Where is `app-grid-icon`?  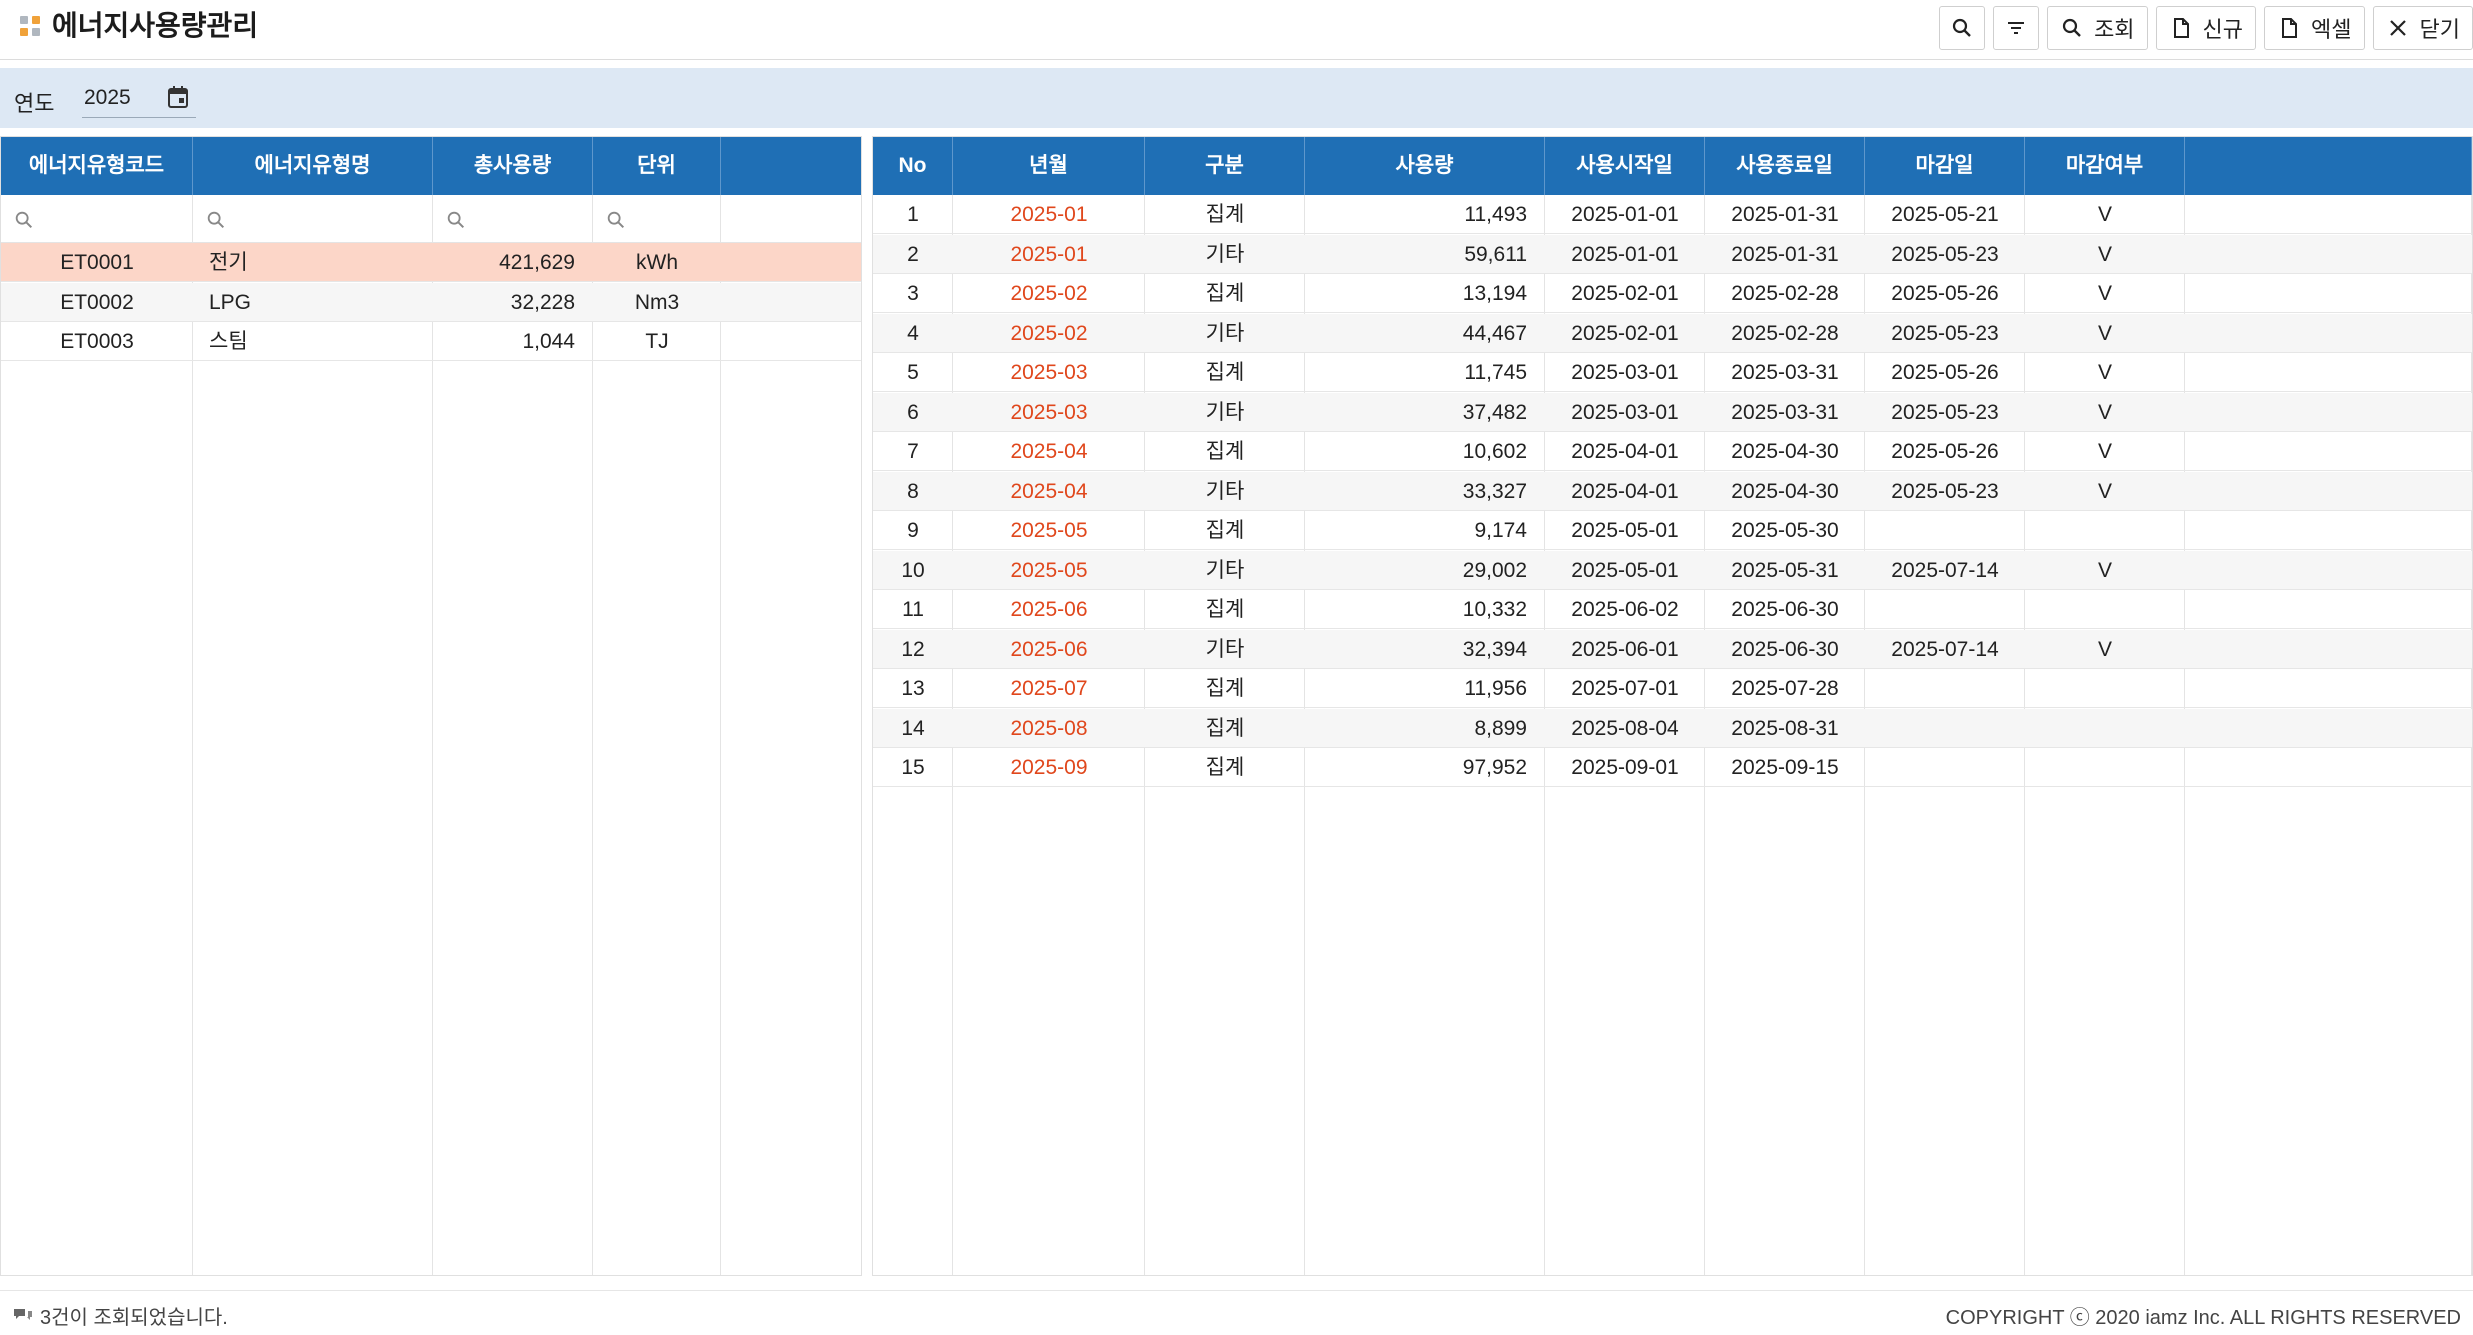 app-grid-icon is located at coordinates (31, 27).